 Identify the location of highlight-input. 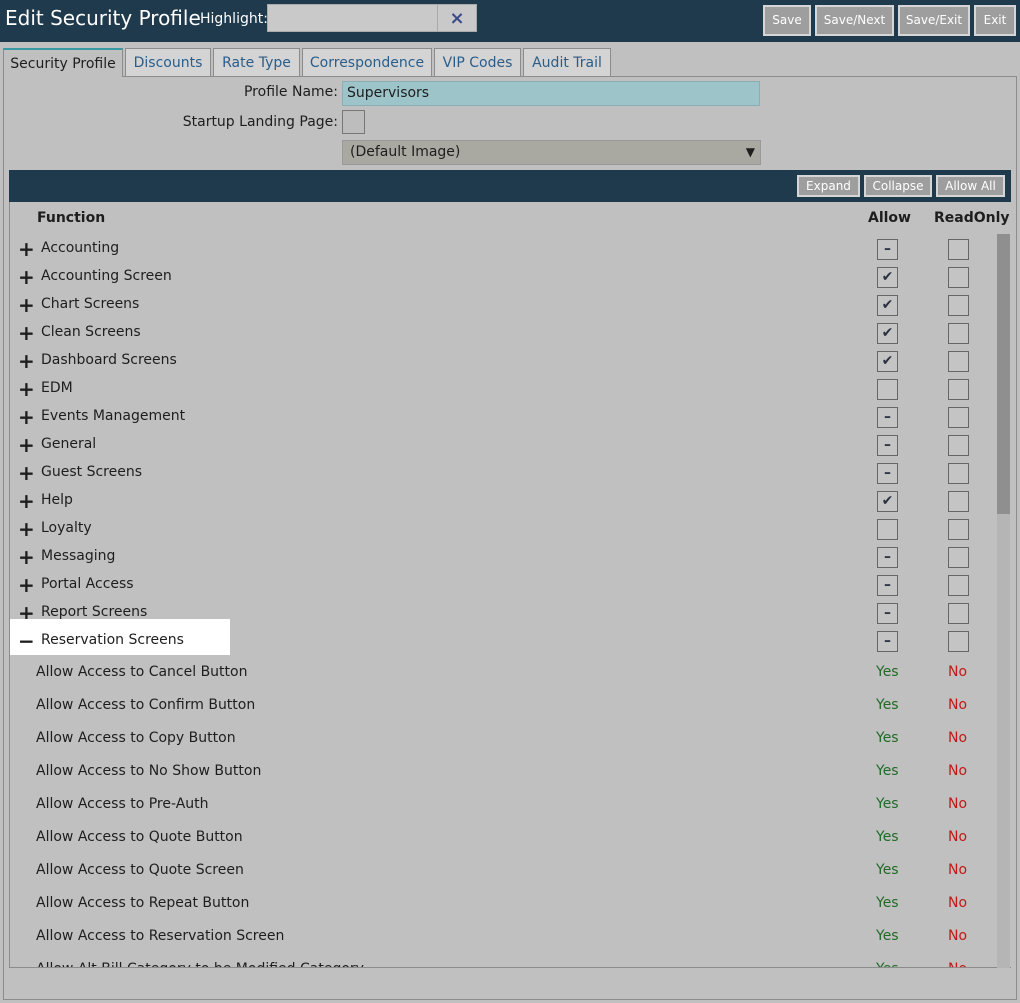
(353, 18).